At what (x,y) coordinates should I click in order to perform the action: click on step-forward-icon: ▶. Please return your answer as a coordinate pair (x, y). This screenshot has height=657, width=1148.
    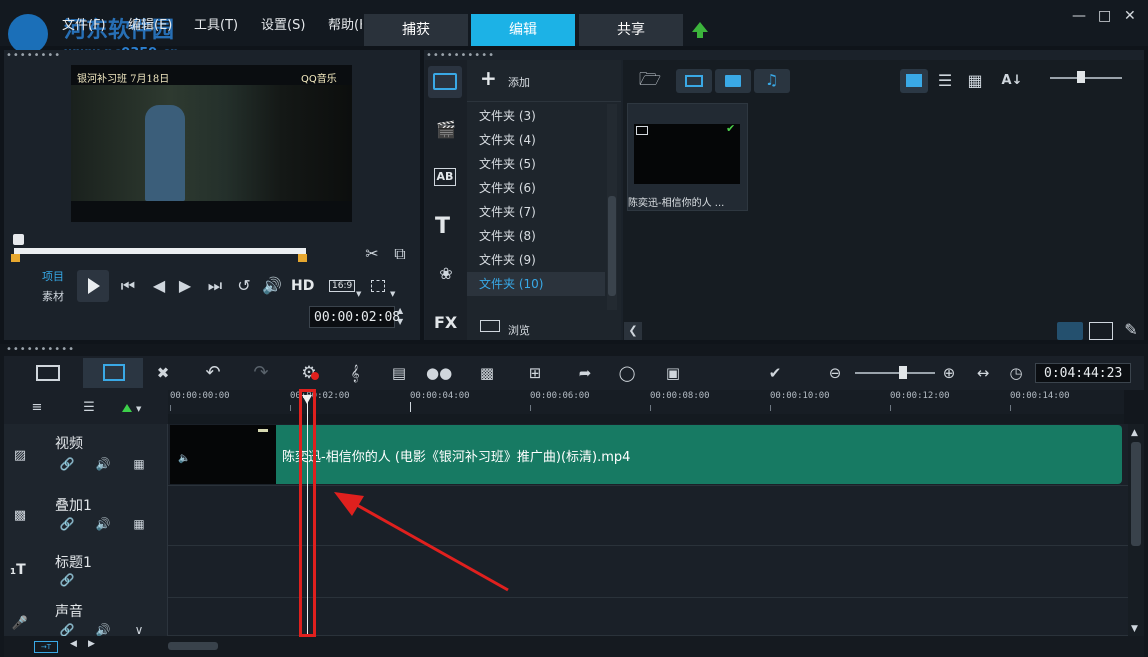
    Looking at the image, I should click on (185, 286).